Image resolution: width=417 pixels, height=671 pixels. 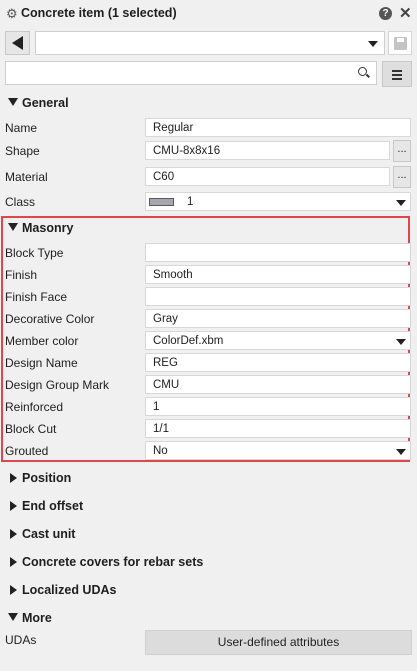 I want to click on section-title: More, so click(x=37, y=618).